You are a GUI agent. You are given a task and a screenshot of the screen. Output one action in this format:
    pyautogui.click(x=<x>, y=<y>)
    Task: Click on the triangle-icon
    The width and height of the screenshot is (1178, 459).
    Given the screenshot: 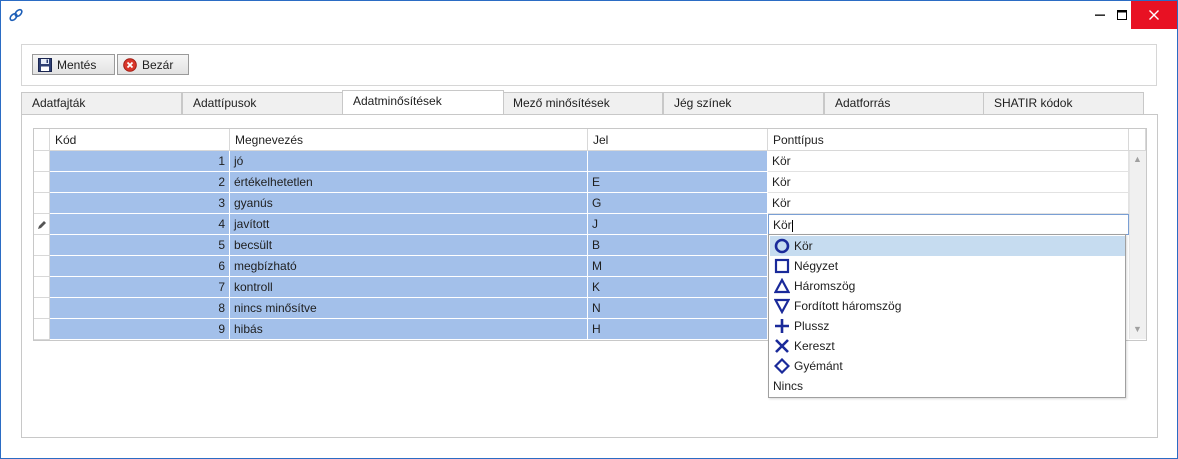 What is the action you would take?
    pyautogui.click(x=782, y=286)
    